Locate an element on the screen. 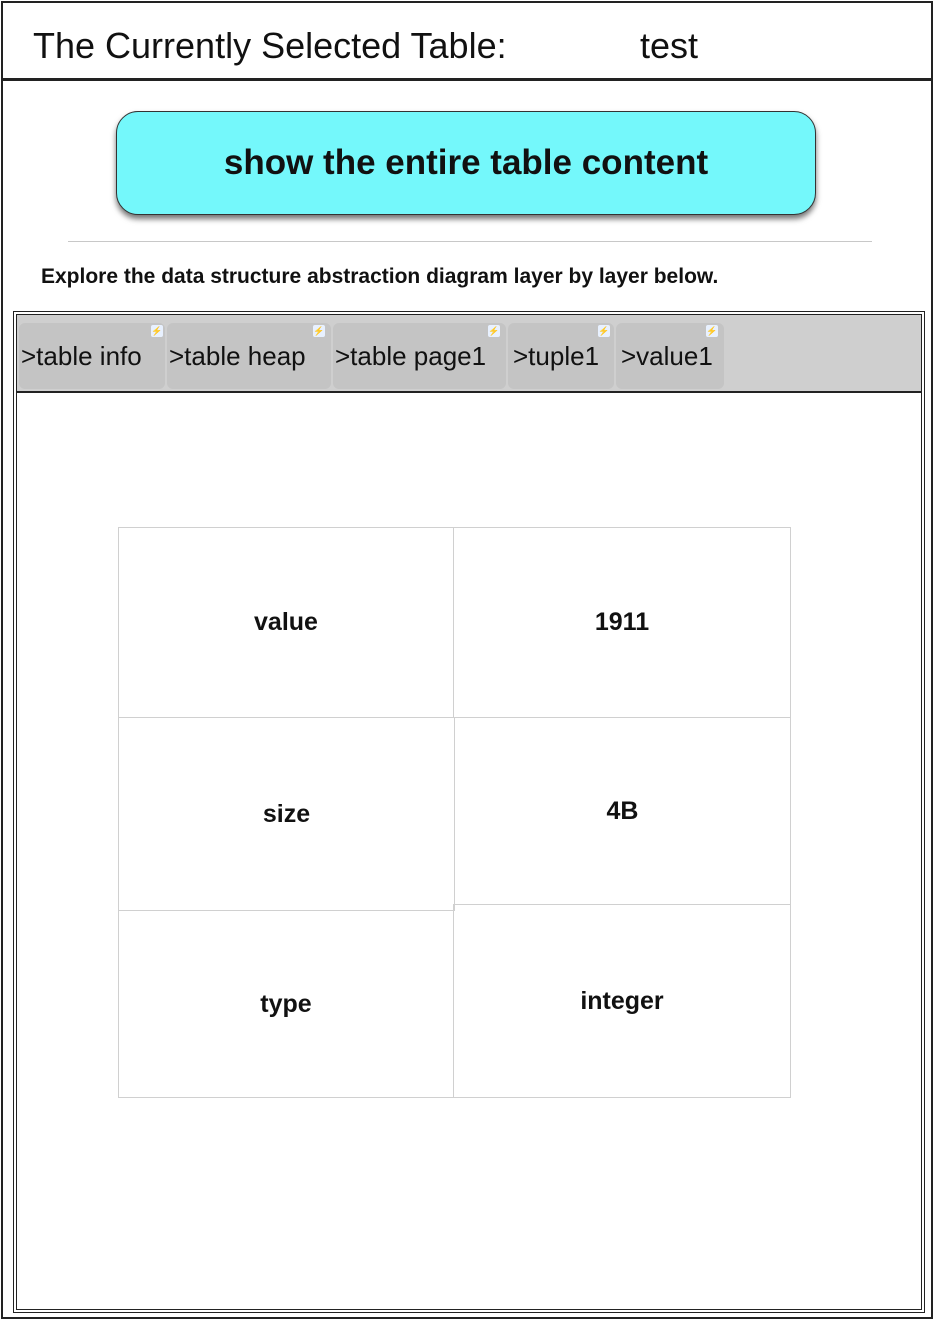 This screenshot has width=934, height=1320. size-cell: 4B is located at coordinates (622, 811).